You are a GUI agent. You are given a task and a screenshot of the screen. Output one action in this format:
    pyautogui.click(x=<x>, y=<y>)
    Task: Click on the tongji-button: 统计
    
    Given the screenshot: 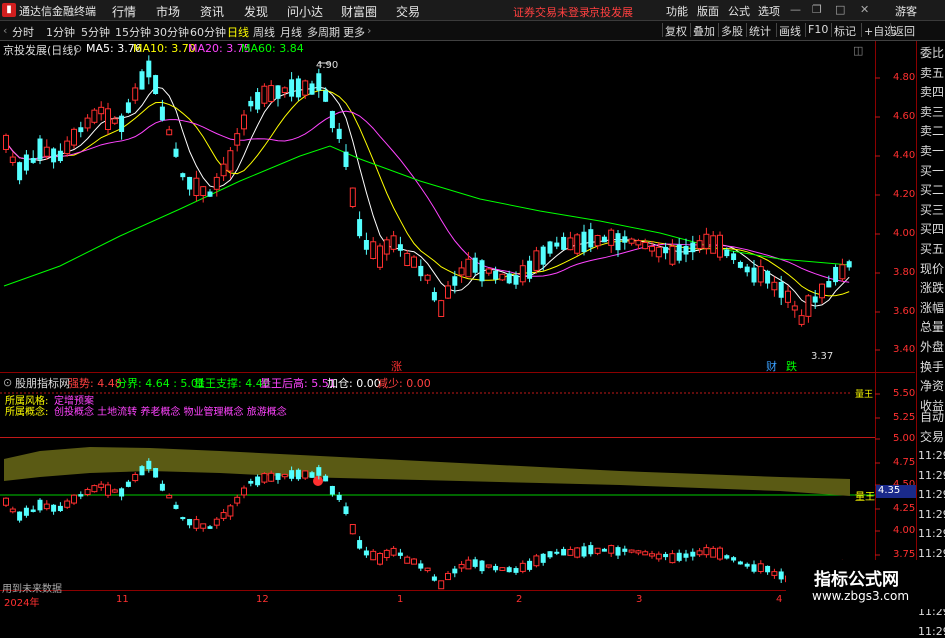 What is the action you would take?
    pyautogui.click(x=759, y=30)
    